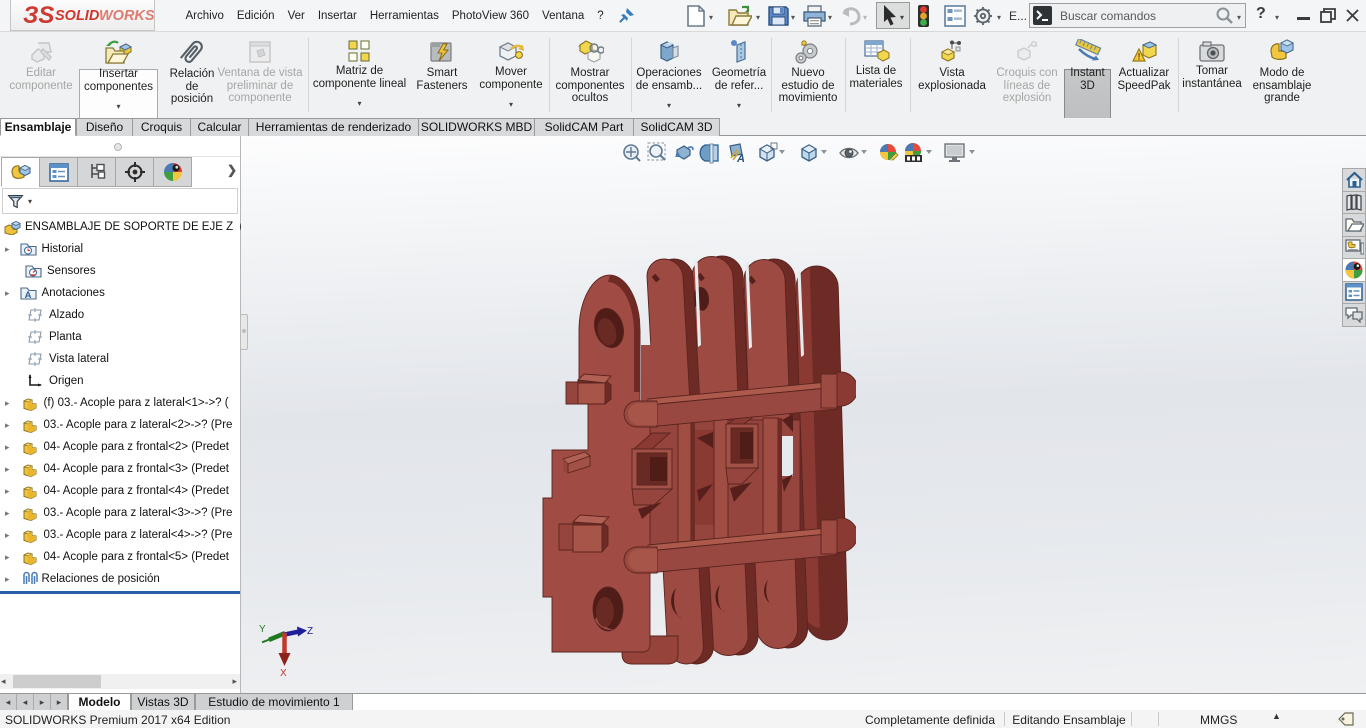 Image resolution: width=1366 pixels, height=728 pixels. I want to click on svg-text: Y, so click(262, 629).